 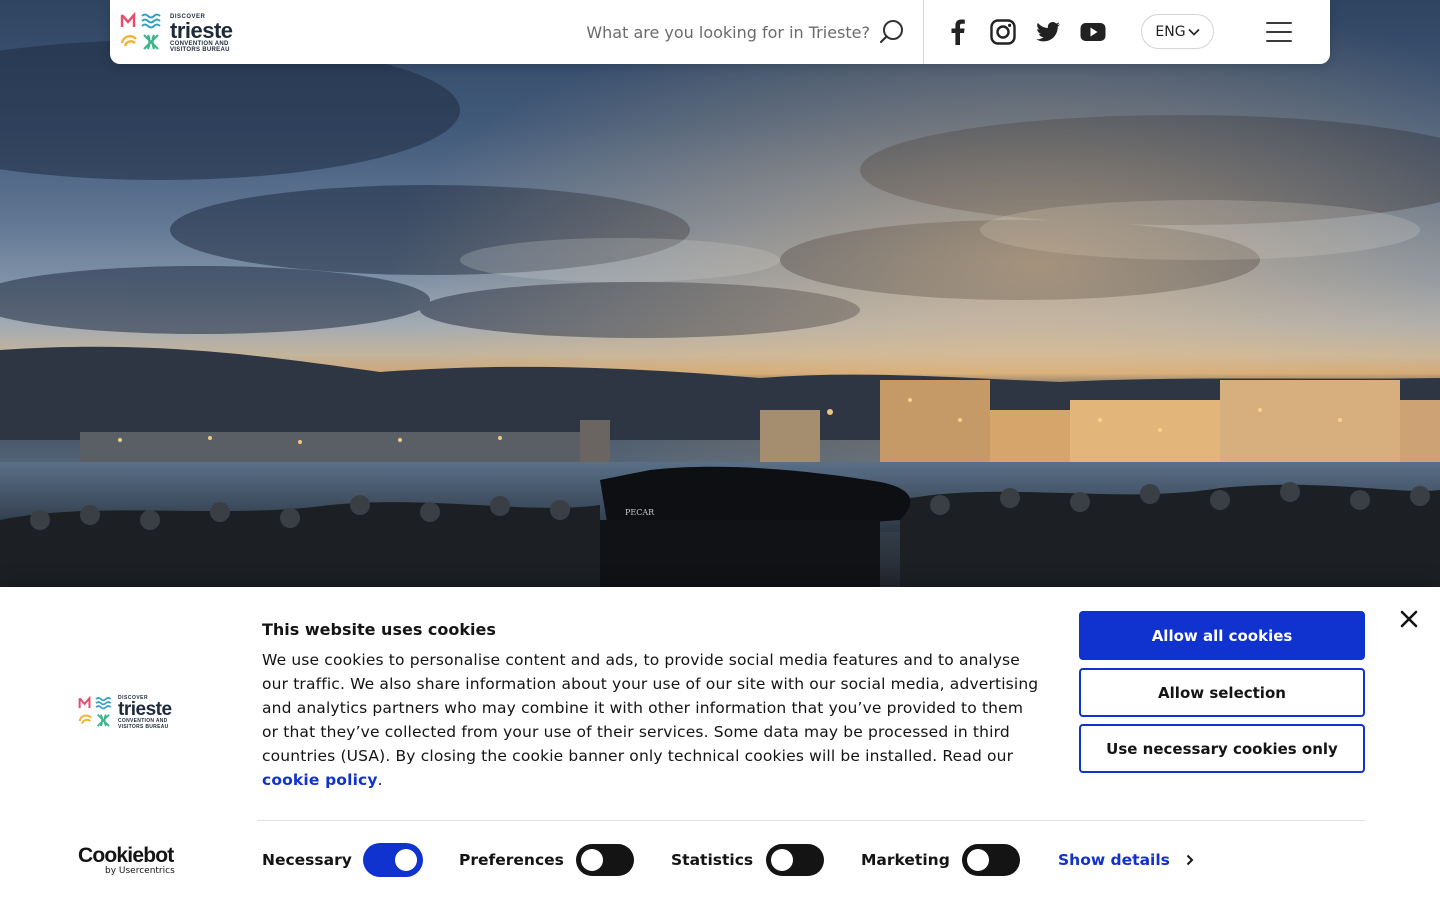 What do you see at coordinates (511, 860) in the screenshot?
I see `toggle-label-preferences: Preferences` at bounding box center [511, 860].